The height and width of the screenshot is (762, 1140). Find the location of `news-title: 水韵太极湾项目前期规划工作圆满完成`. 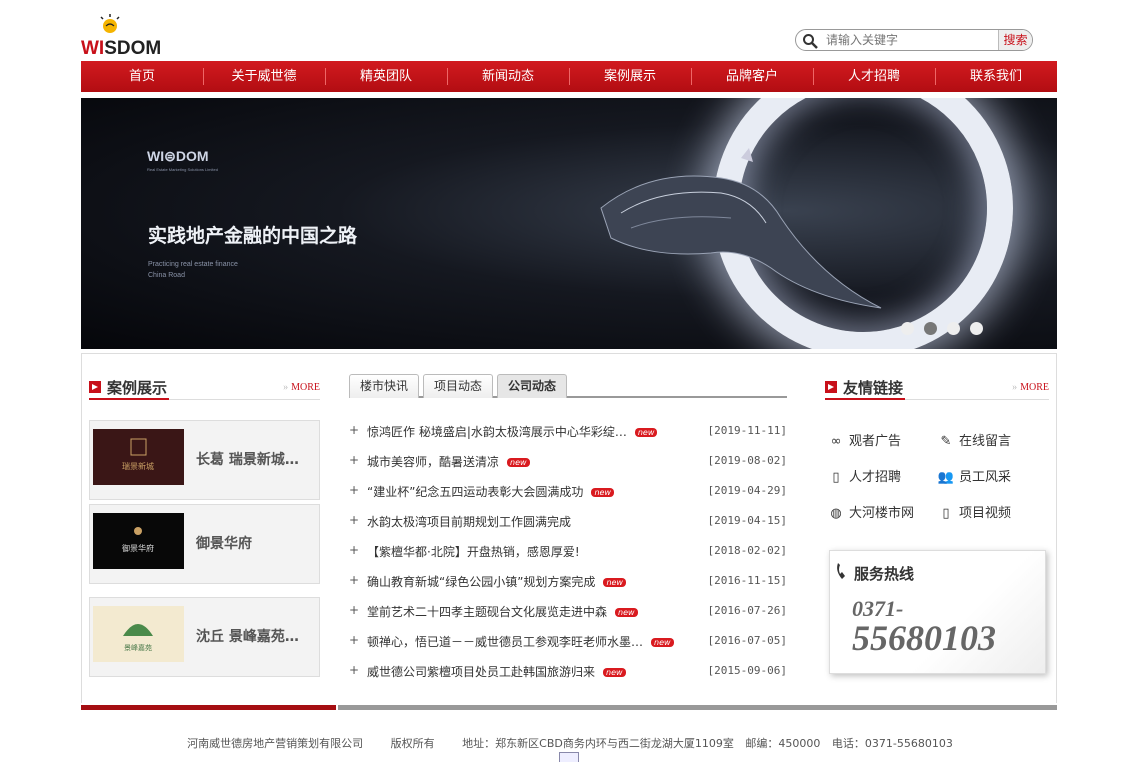

news-title: 水韵太极湾项目前期规划工作圆满完成 is located at coordinates (469, 521).